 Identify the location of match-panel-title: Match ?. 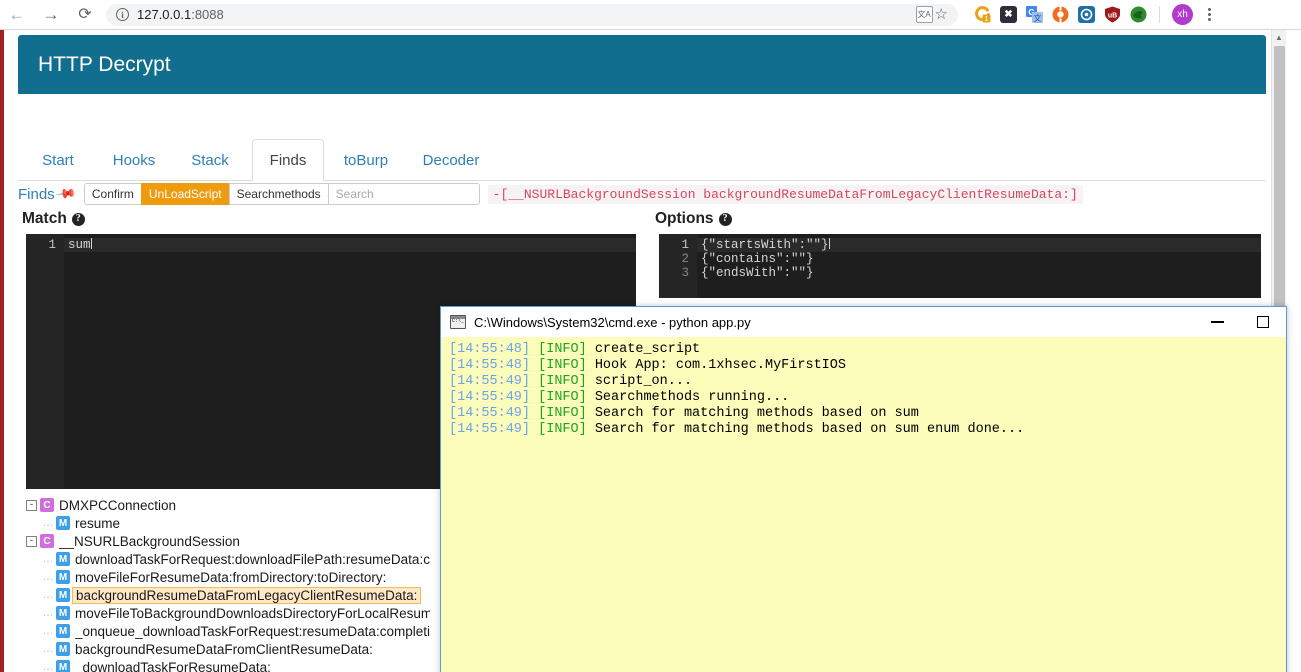
(53, 219).